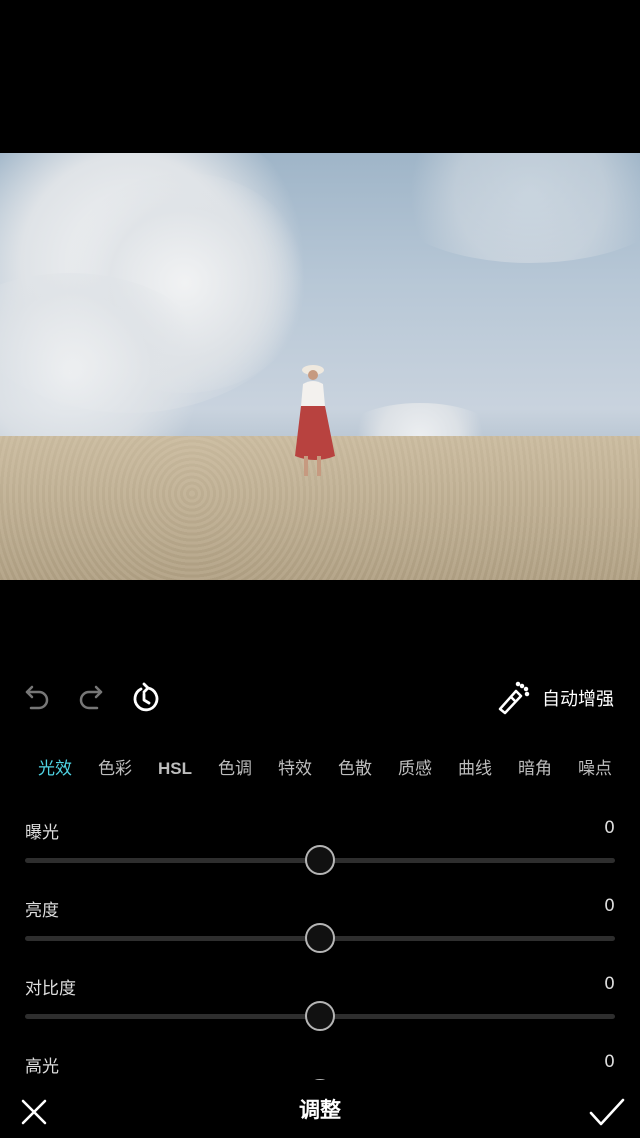 The image size is (640, 1138). I want to click on history-button, so click(145, 698).